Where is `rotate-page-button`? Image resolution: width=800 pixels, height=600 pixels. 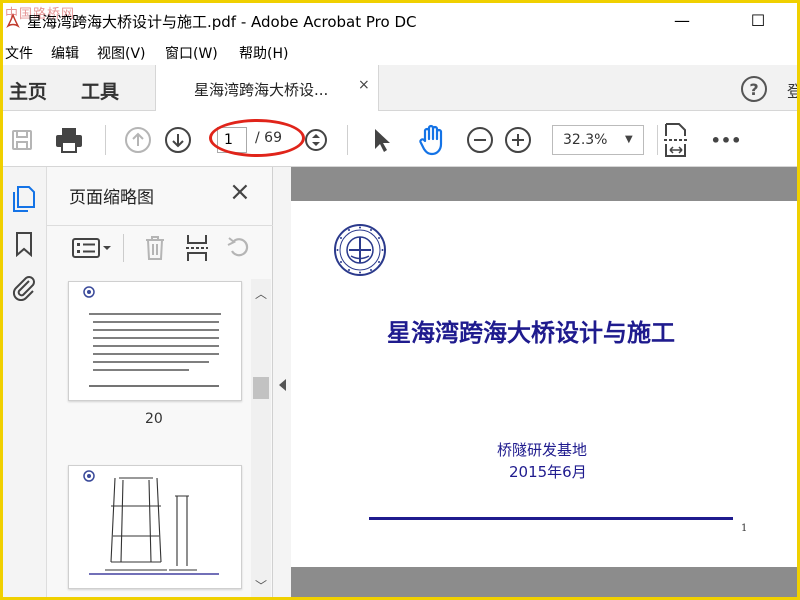
rotate-page-button is located at coordinates (239, 248).